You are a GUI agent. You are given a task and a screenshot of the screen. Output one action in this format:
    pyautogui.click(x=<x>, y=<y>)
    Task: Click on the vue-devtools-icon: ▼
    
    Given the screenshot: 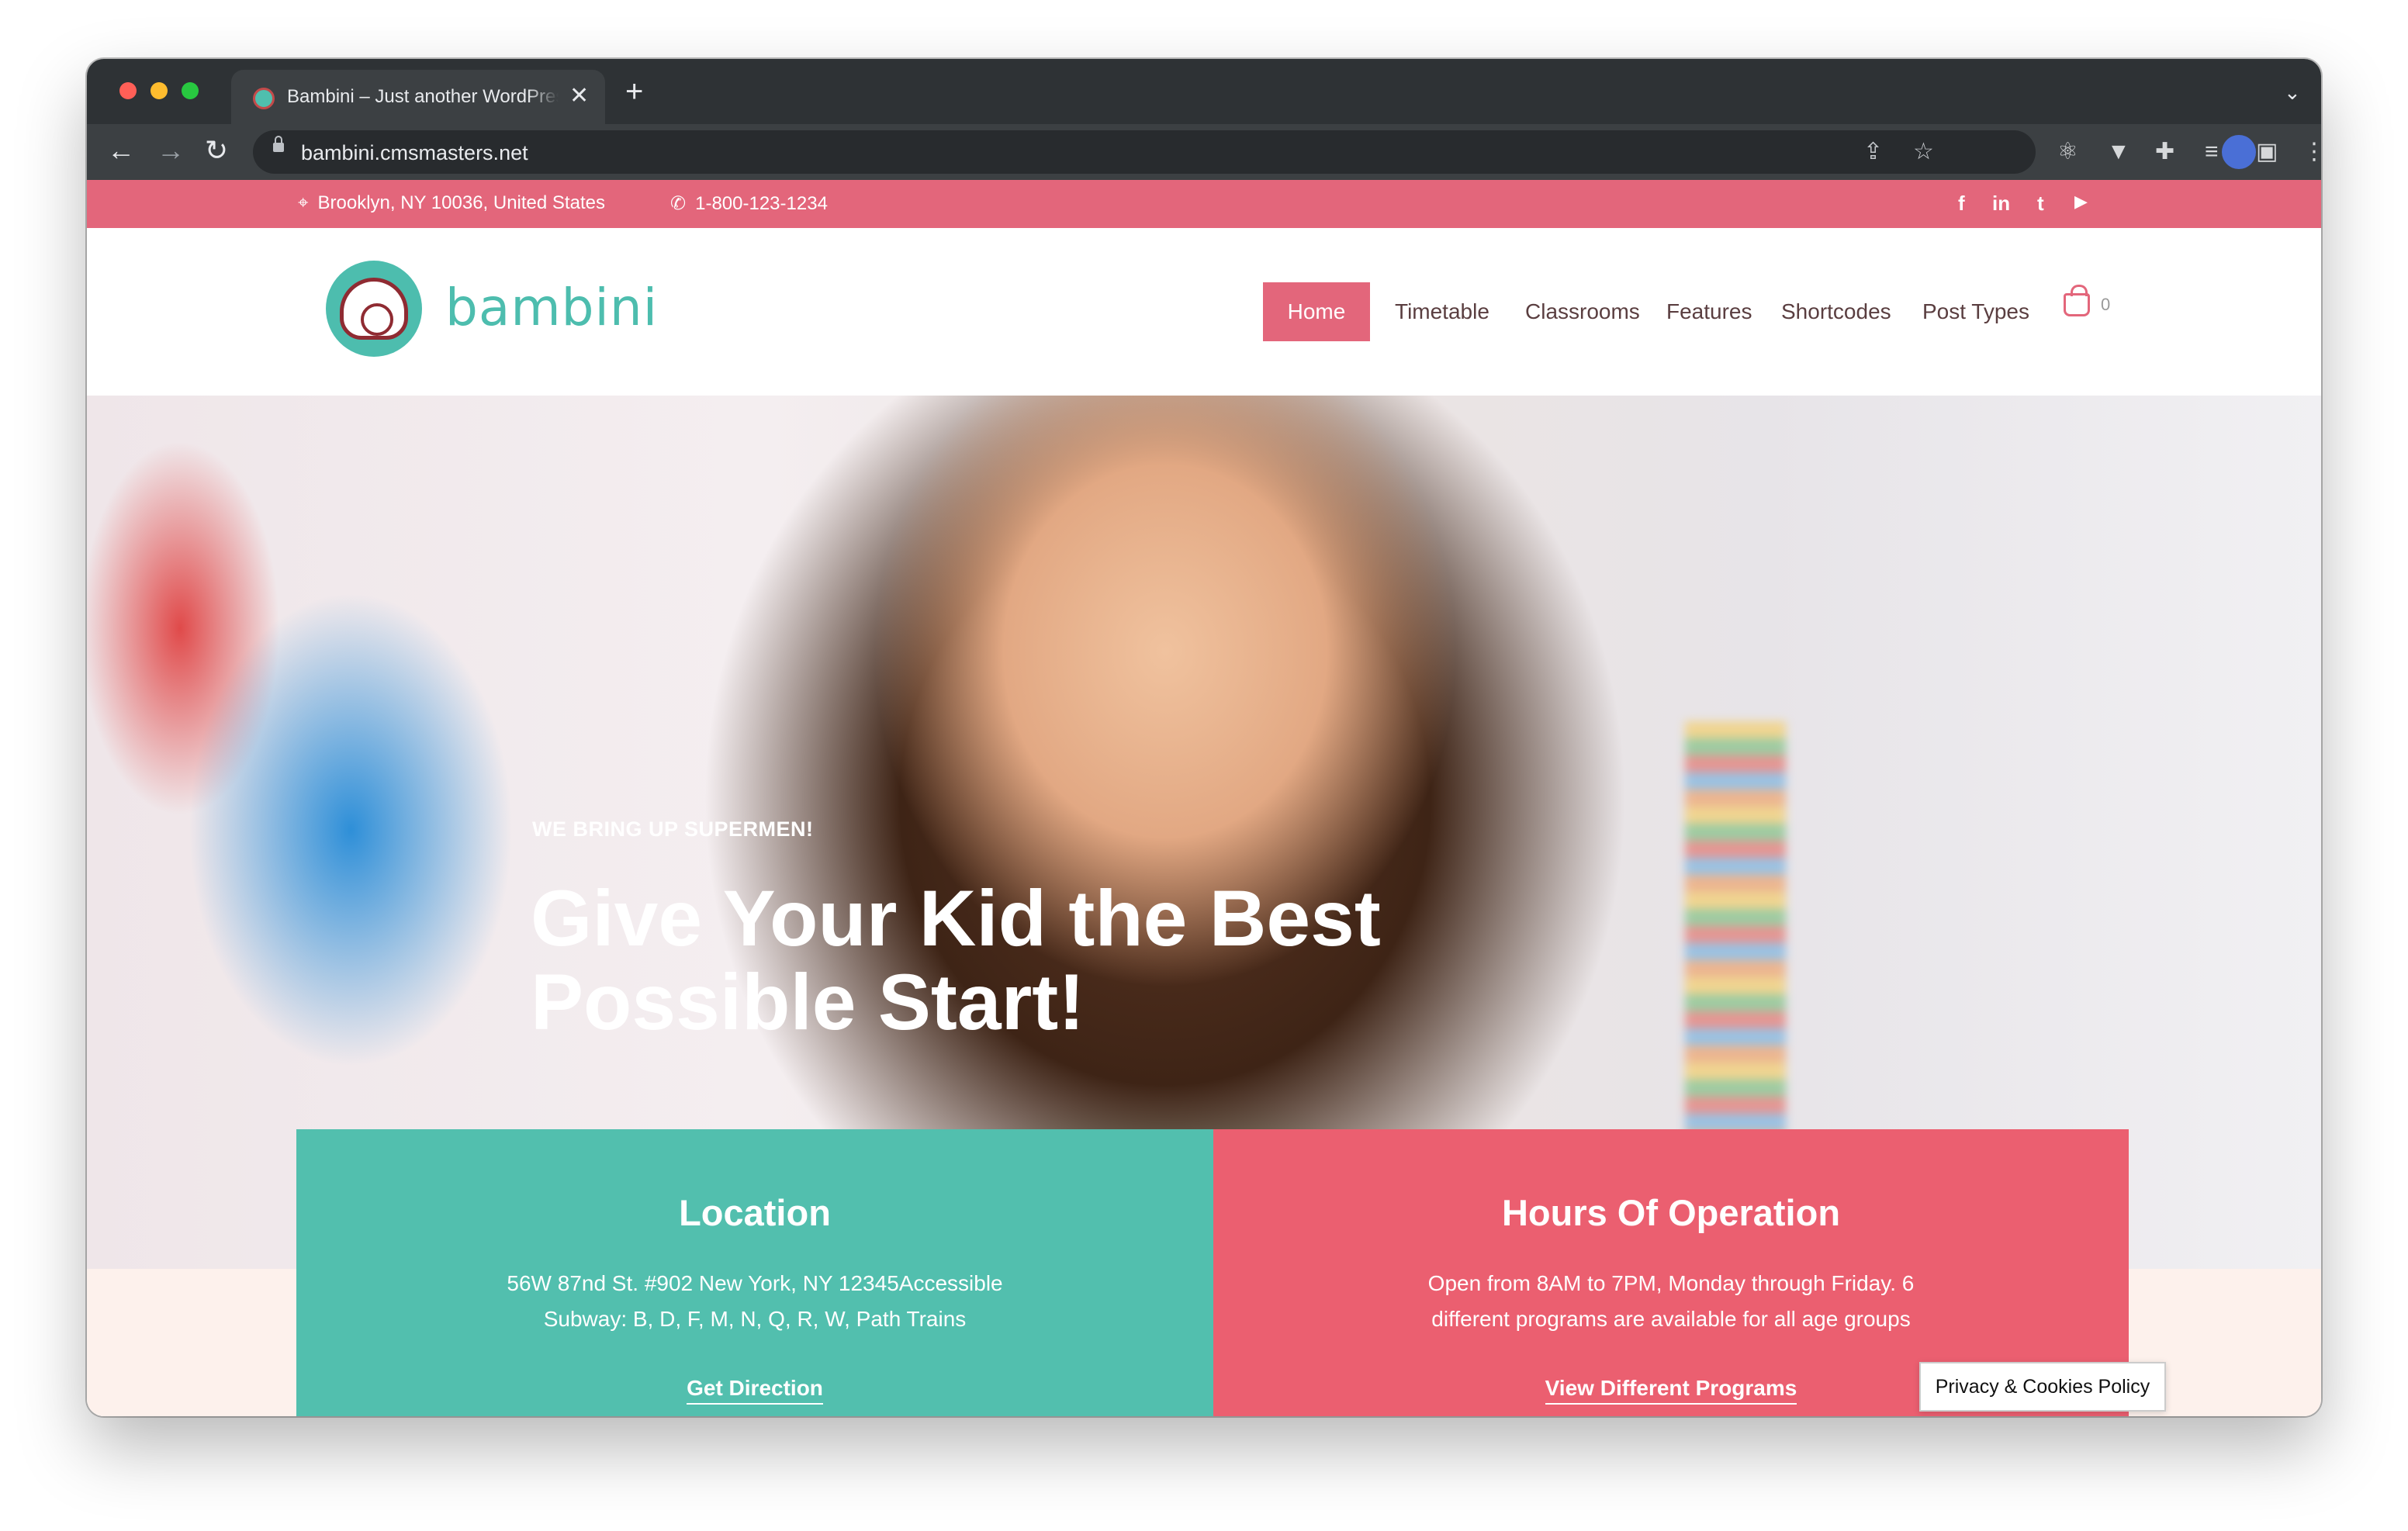 What is the action you would take?
    pyautogui.click(x=2118, y=152)
    